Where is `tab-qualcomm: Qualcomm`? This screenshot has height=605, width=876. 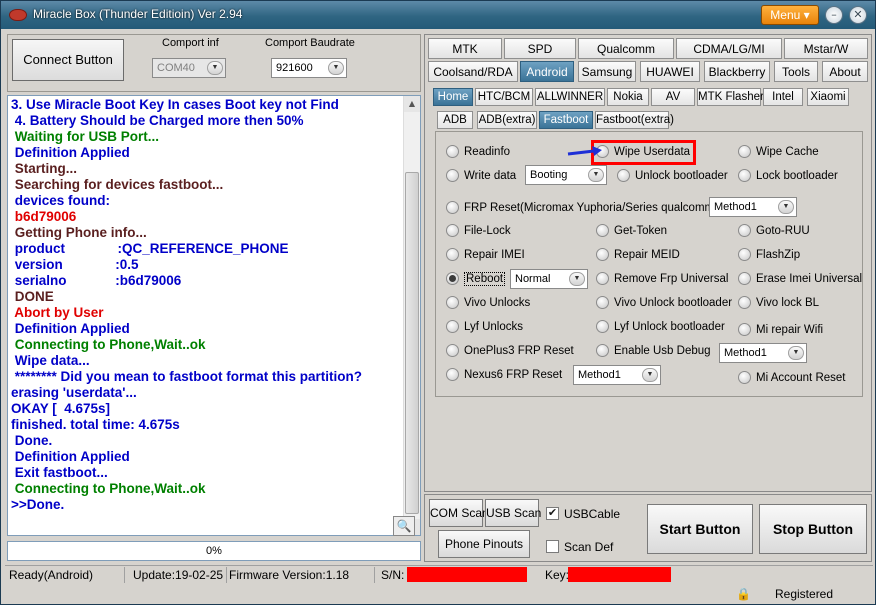 tab-qualcomm: Qualcomm is located at coordinates (626, 48).